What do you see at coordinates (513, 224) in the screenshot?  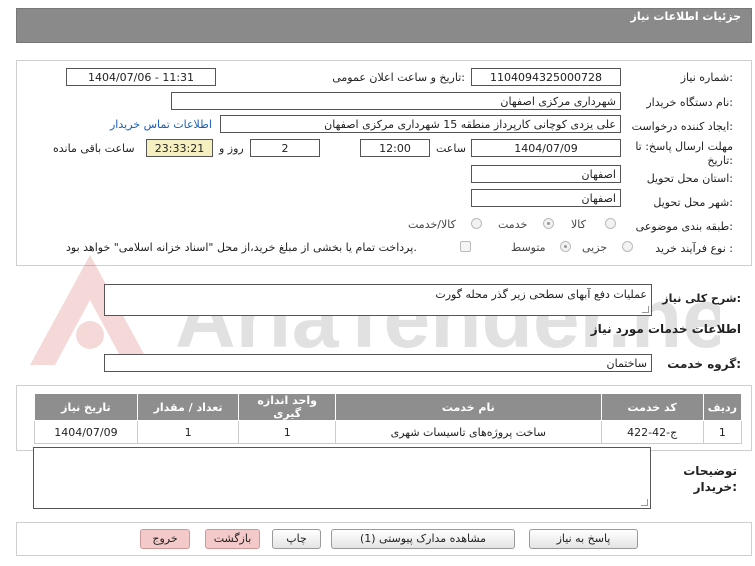 I see `category-option-service: خدمت` at bounding box center [513, 224].